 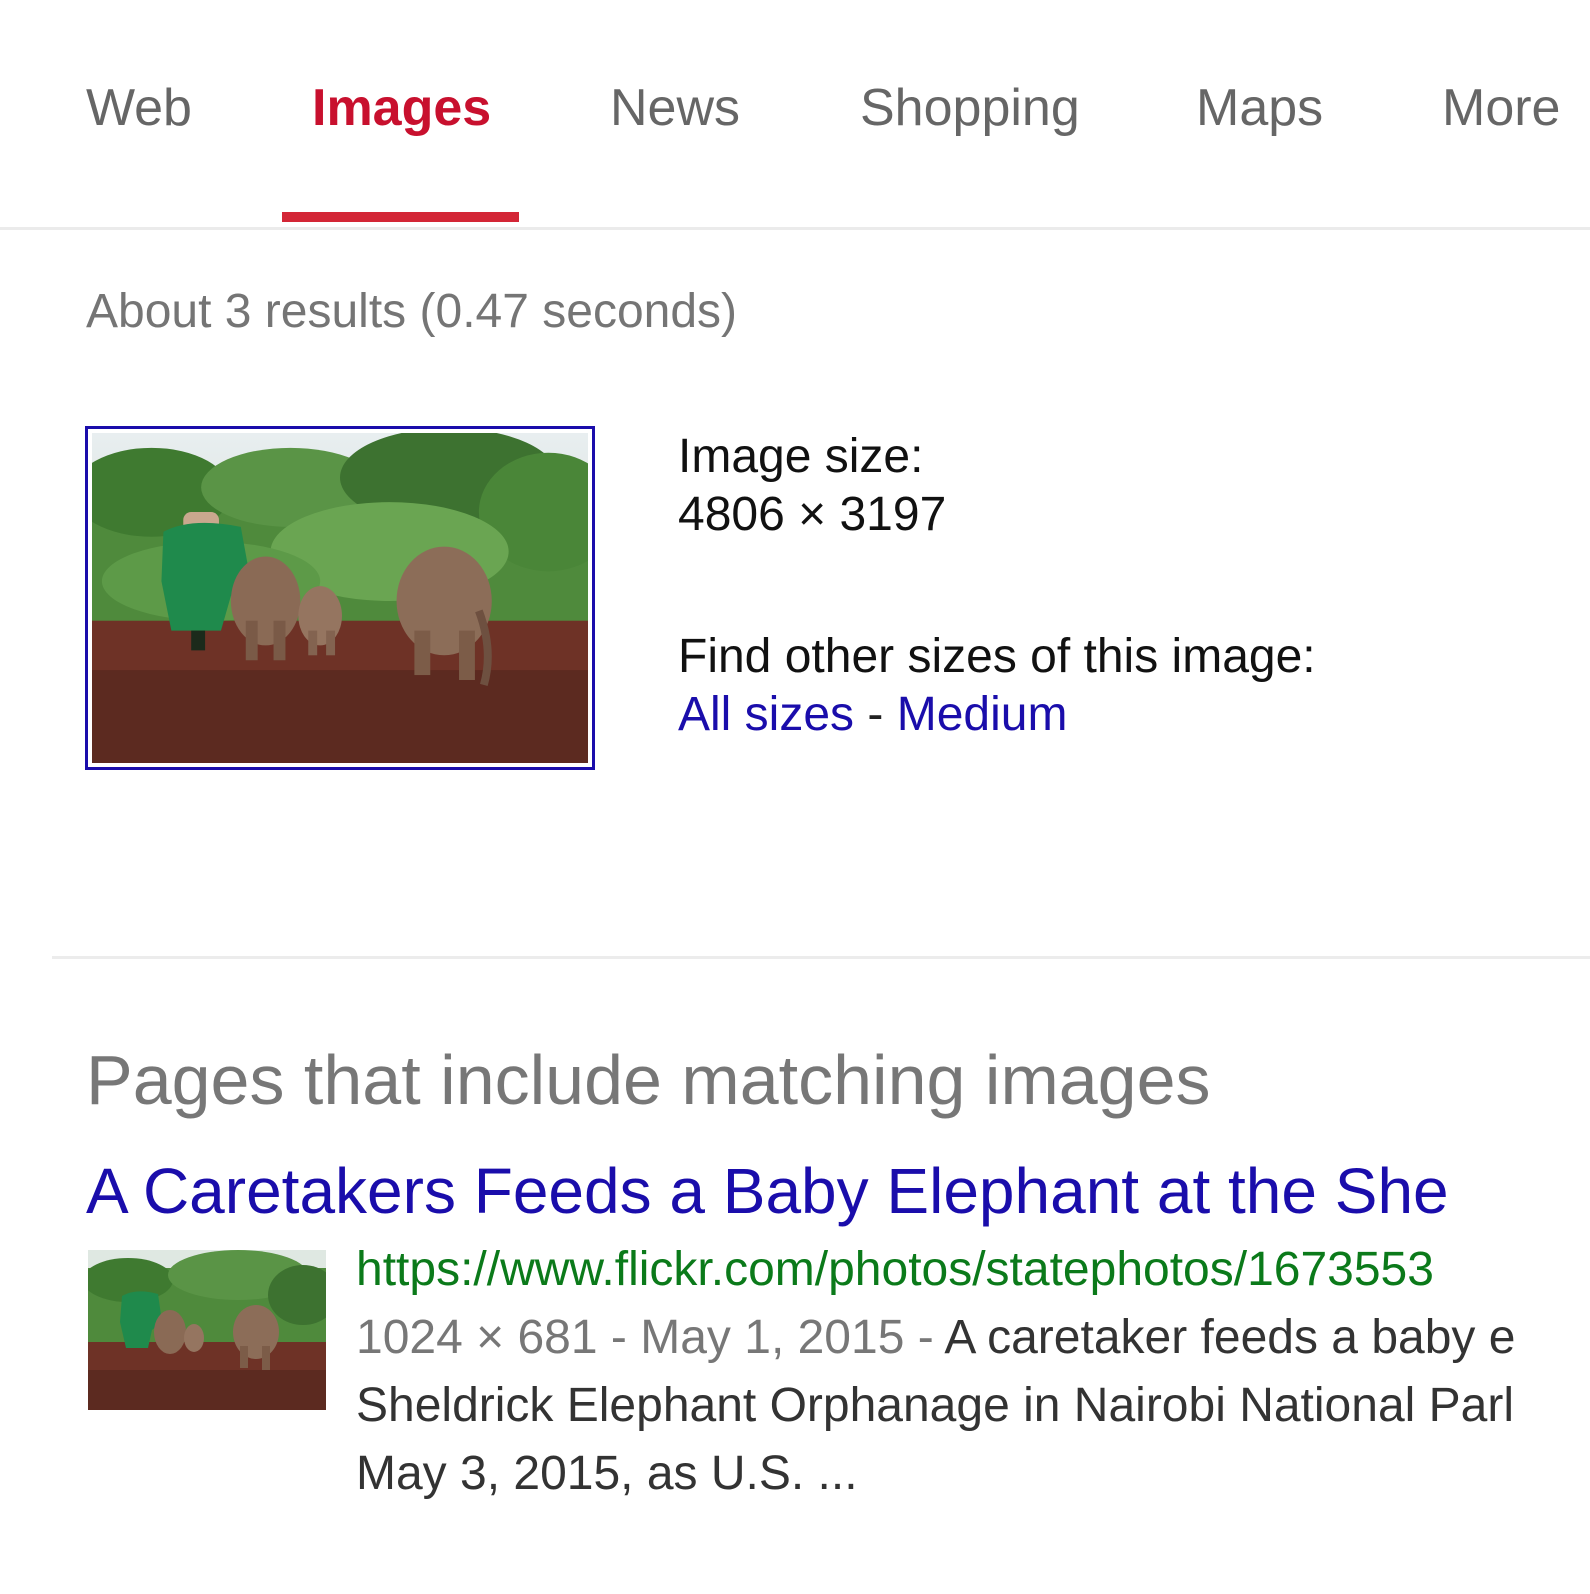 I want to click on tab-maps: Maps, so click(x=1259, y=108).